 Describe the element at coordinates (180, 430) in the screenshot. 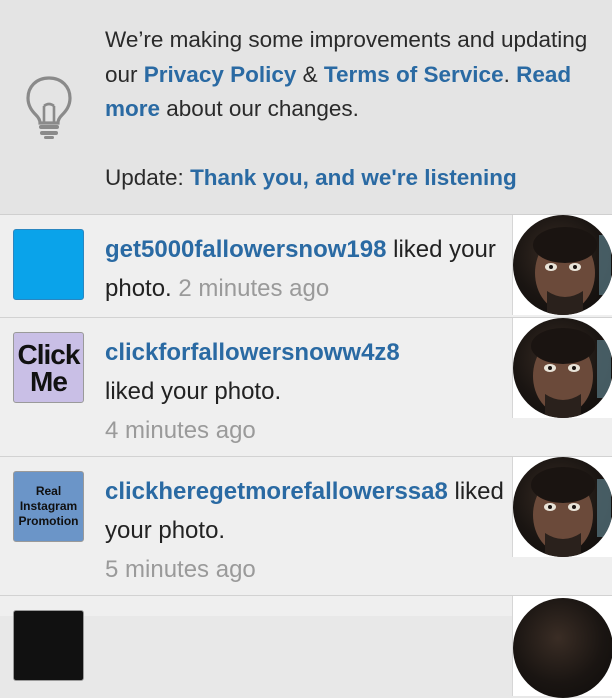

I see `notification-time: 4 minutes ago` at that location.